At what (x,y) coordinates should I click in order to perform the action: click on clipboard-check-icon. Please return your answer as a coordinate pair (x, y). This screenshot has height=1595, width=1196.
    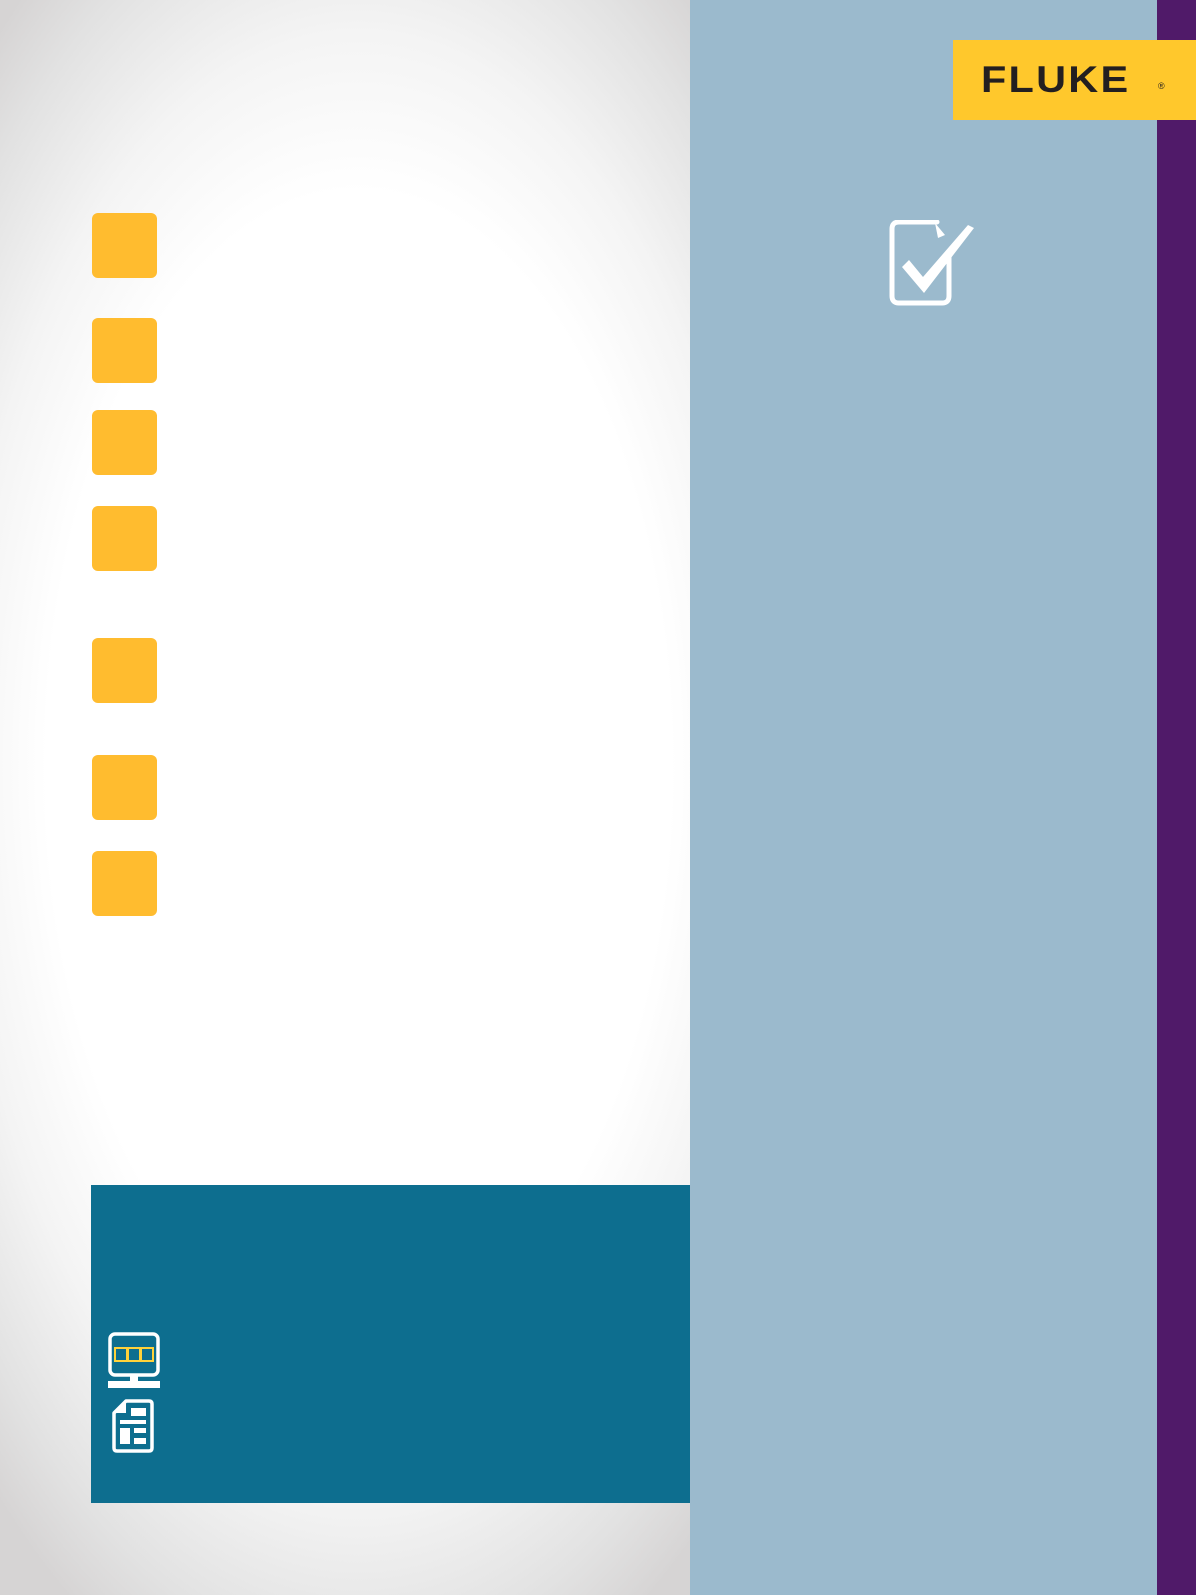
    Looking at the image, I should click on (931, 263).